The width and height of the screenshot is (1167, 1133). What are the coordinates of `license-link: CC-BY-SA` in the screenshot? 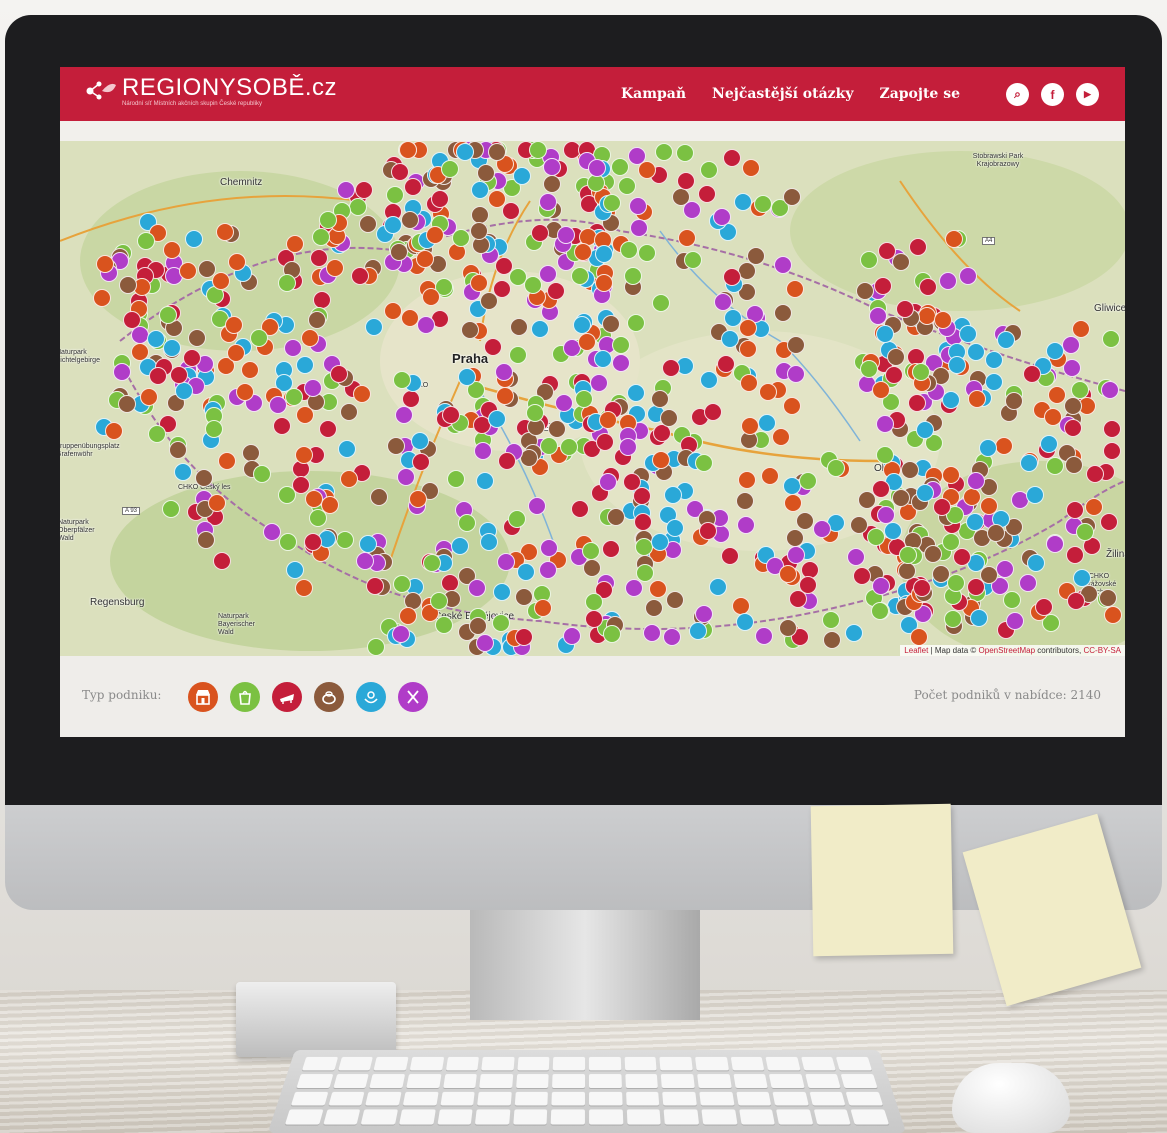 It's located at (1103, 650).